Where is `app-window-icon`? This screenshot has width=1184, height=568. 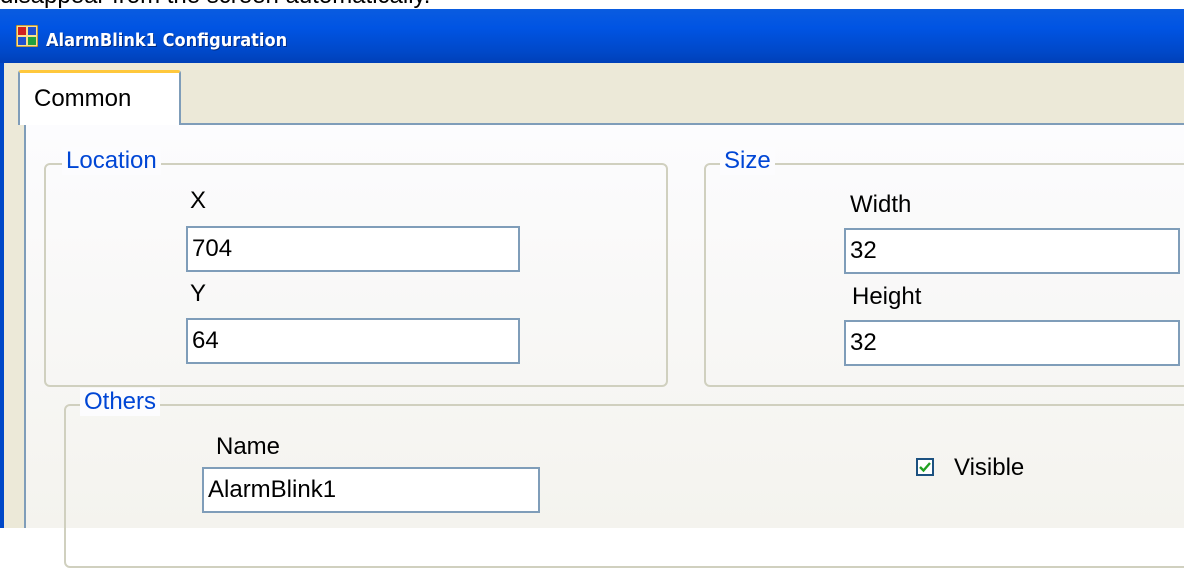
app-window-icon is located at coordinates (27, 36).